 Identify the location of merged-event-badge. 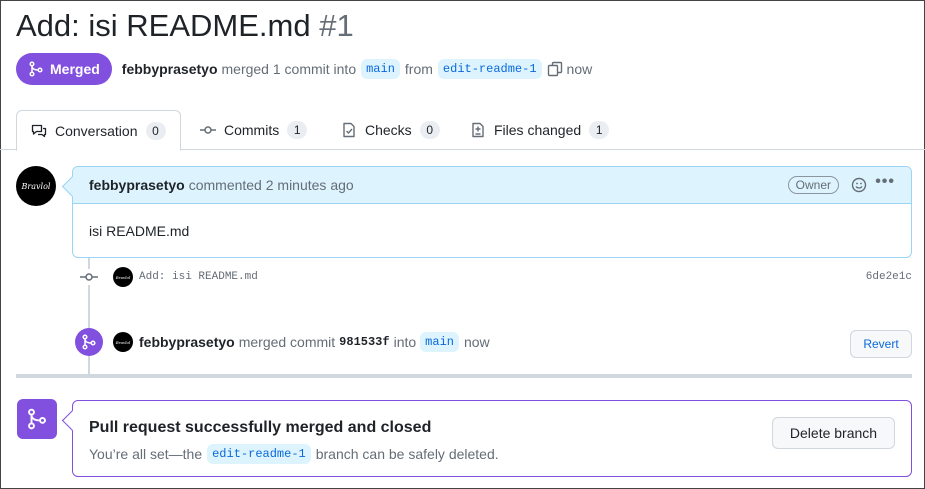
(89, 342).